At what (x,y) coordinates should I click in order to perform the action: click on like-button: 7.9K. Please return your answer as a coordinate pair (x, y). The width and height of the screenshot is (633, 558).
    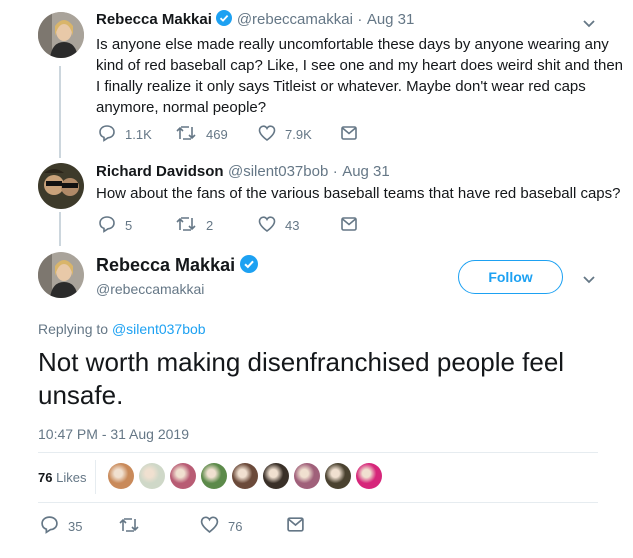
    Looking at the image, I should click on (299, 134).